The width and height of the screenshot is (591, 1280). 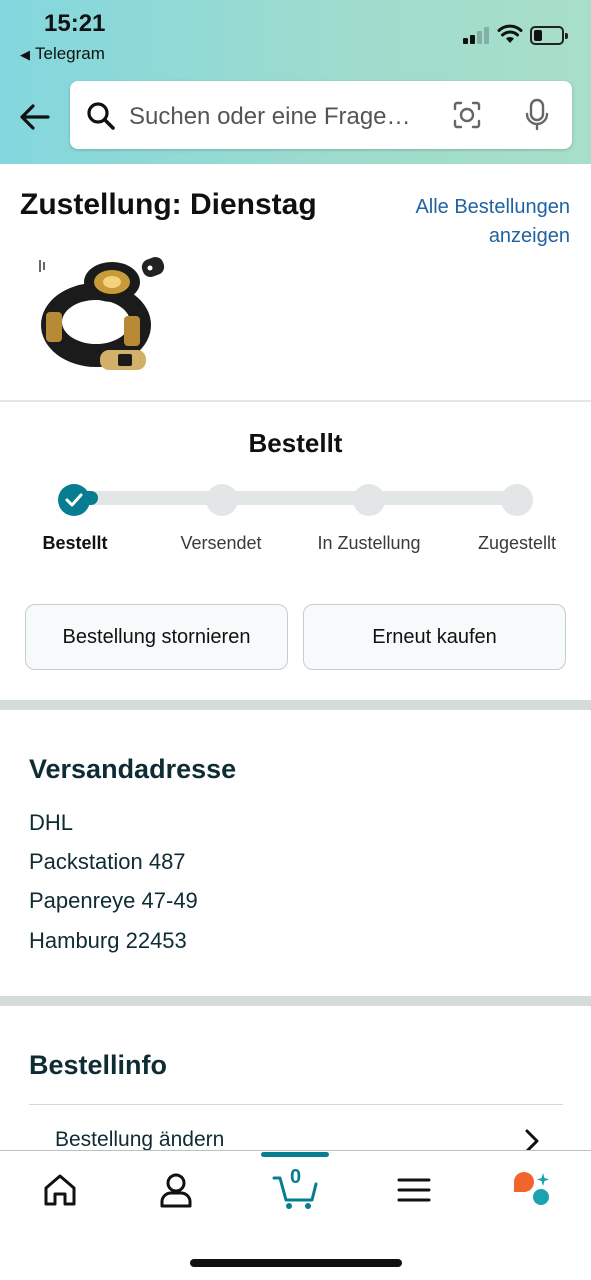 What do you see at coordinates (98, 1065) in the screenshot?
I see `order-info-heading: Bestellinfo` at bounding box center [98, 1065].